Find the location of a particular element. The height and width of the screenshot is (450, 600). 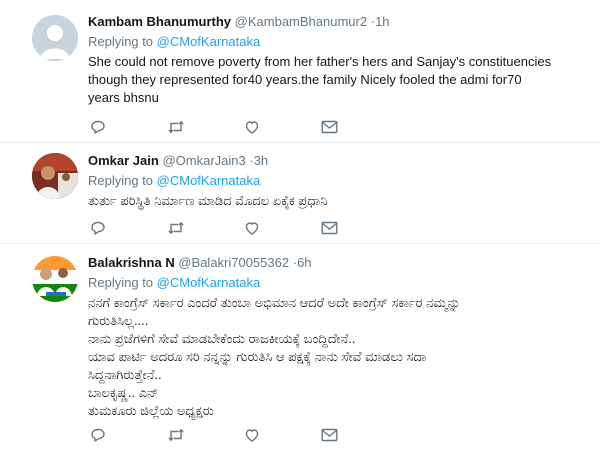

tweet-header: Omkar Jain @OmkarJain3 ·3h is located at coordinates (337, 160).